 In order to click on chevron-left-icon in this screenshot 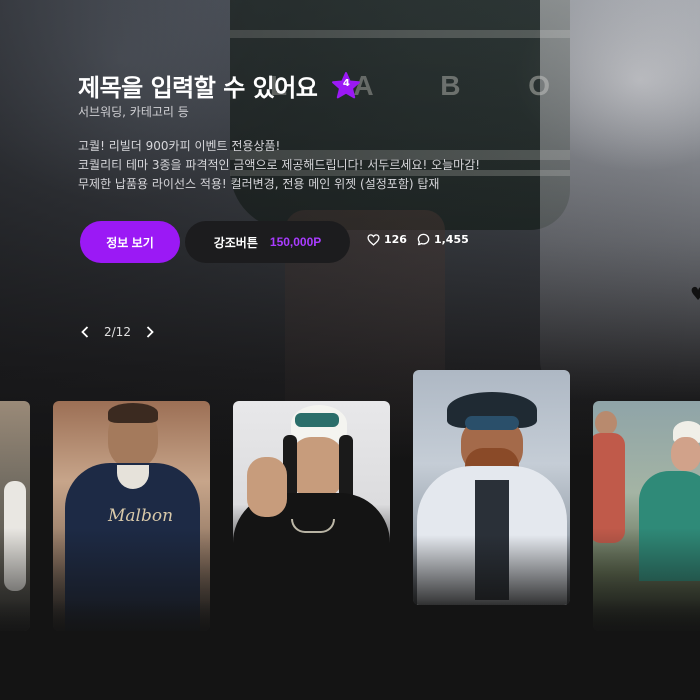, I will do `click(85, 332)`.